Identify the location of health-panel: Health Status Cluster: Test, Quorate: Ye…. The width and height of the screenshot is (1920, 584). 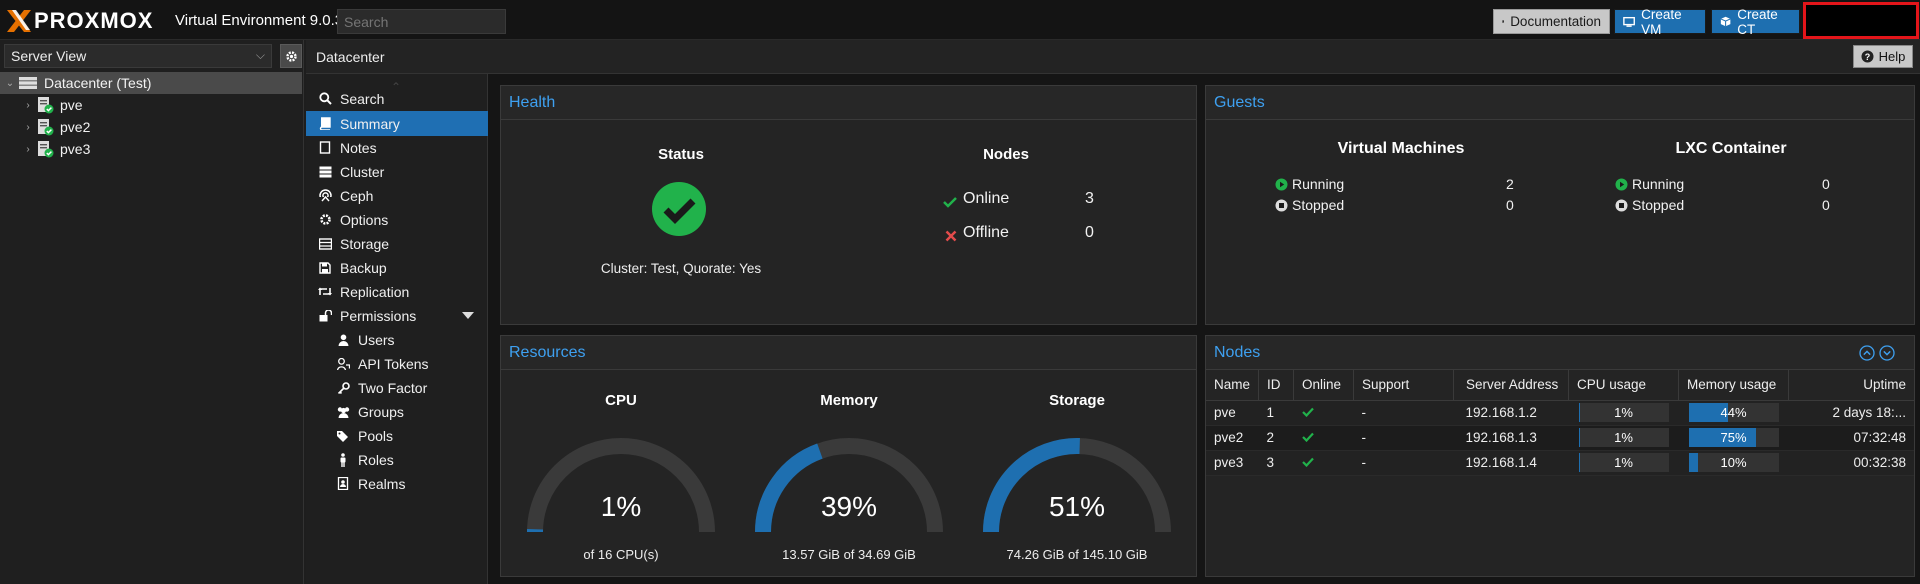
(848, 205).